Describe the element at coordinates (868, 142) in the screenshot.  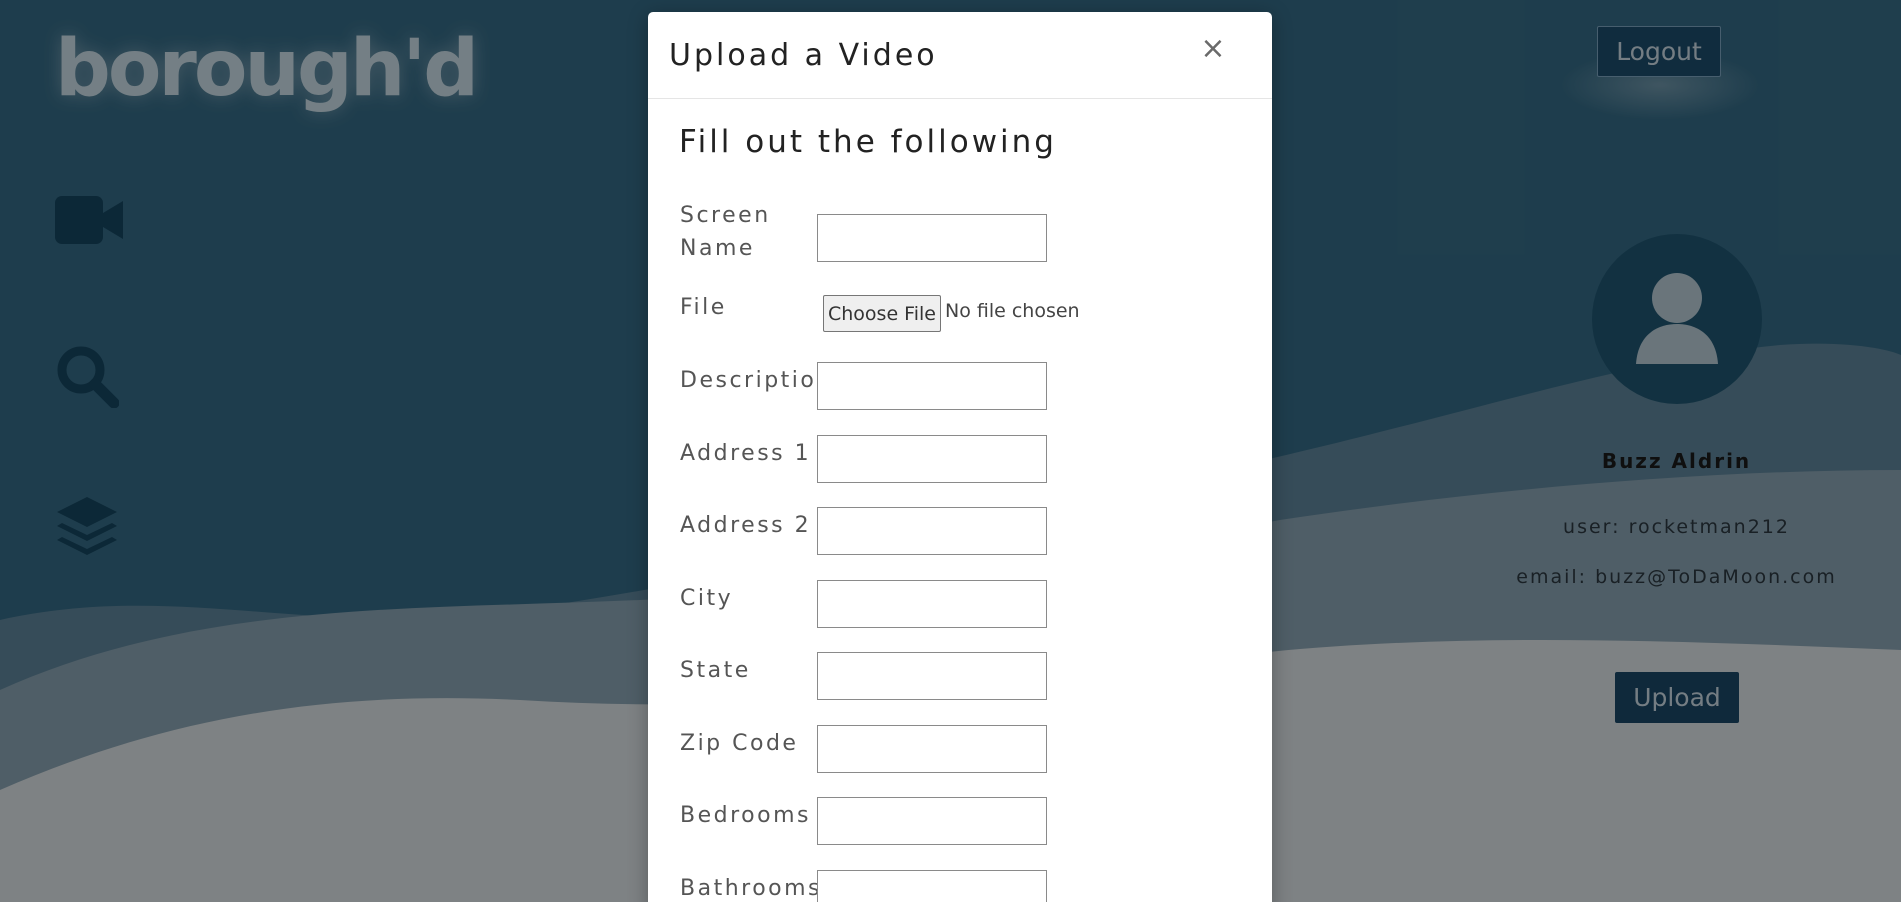
I see `form-heading: Fill out the following` at that location.